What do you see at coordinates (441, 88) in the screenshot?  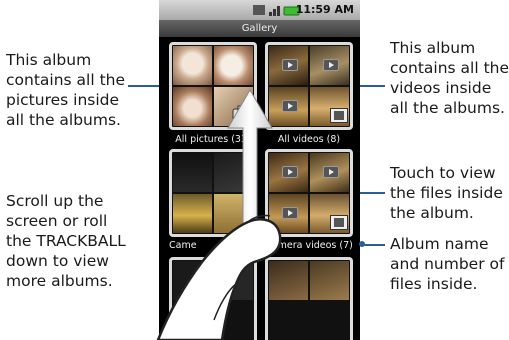 I see `annotation-line: videos inside` at bounding box center [441, 88].